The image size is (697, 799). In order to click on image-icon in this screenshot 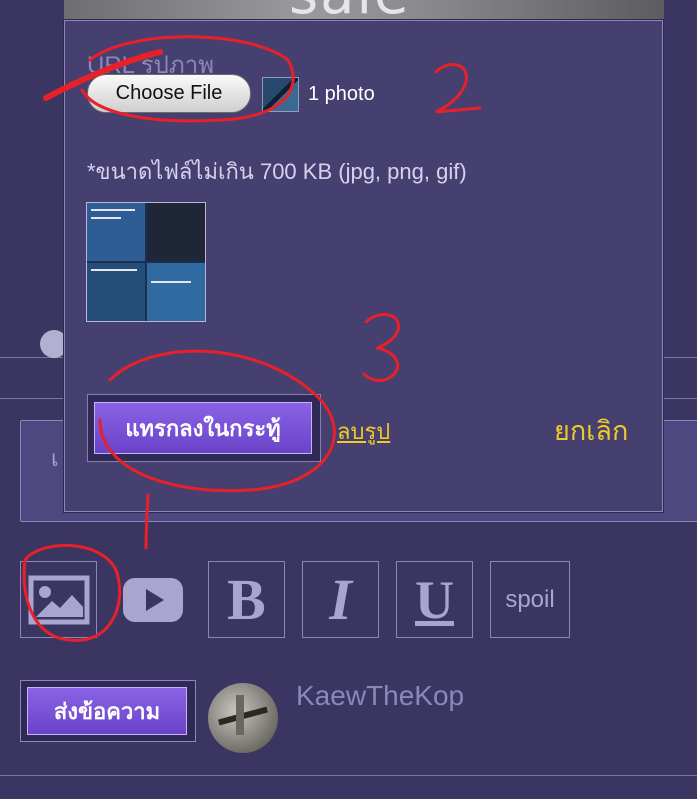, I will do `click(58, 599)`.